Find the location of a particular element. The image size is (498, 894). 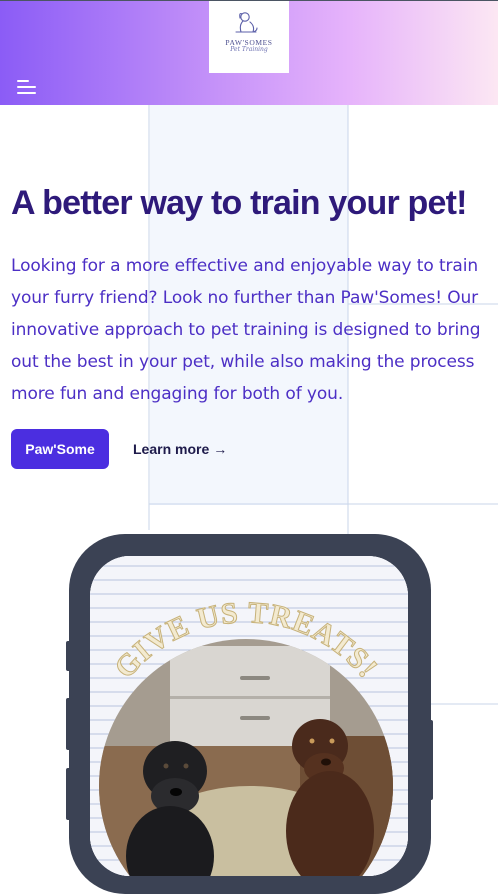

learn-more-label: Learn more is located at coordinates (171, 449).